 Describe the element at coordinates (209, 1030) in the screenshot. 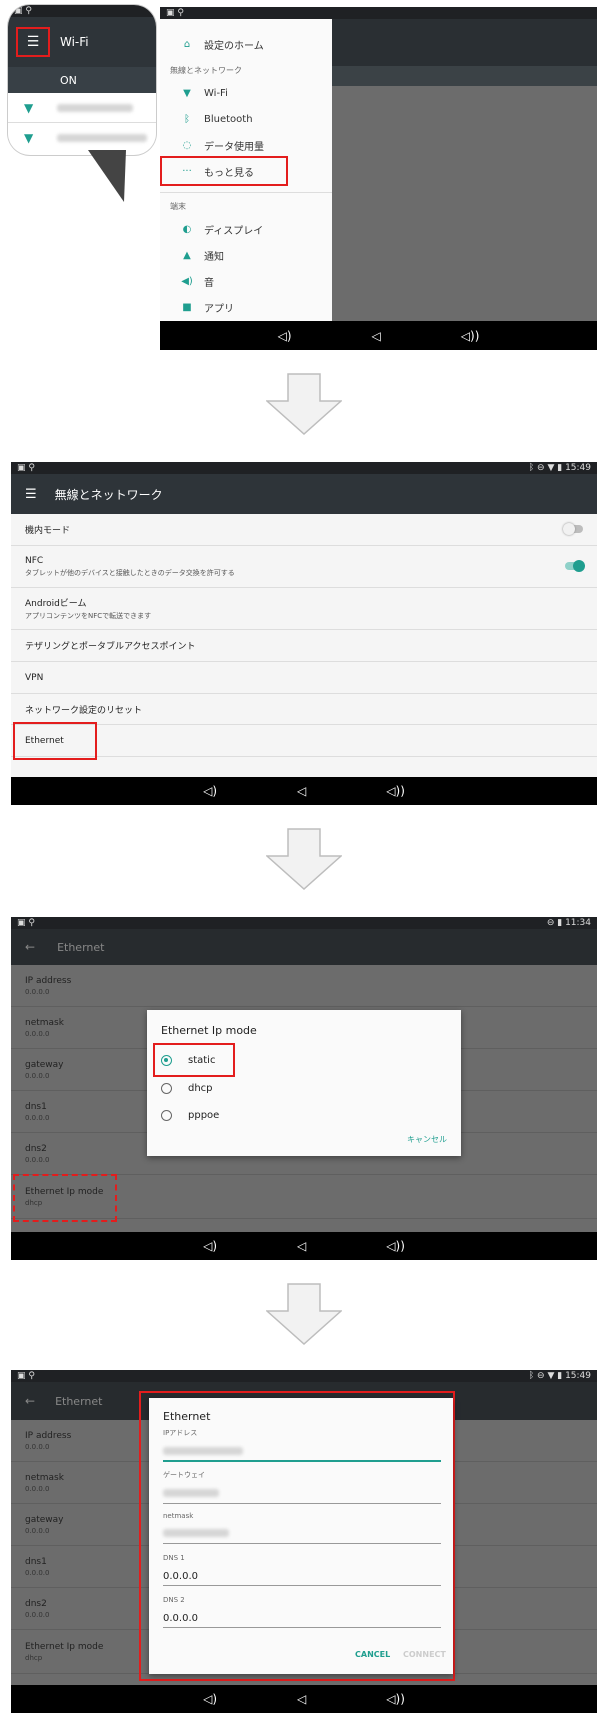

I see `dialog-title: Ethernet Ip mode` at that location.